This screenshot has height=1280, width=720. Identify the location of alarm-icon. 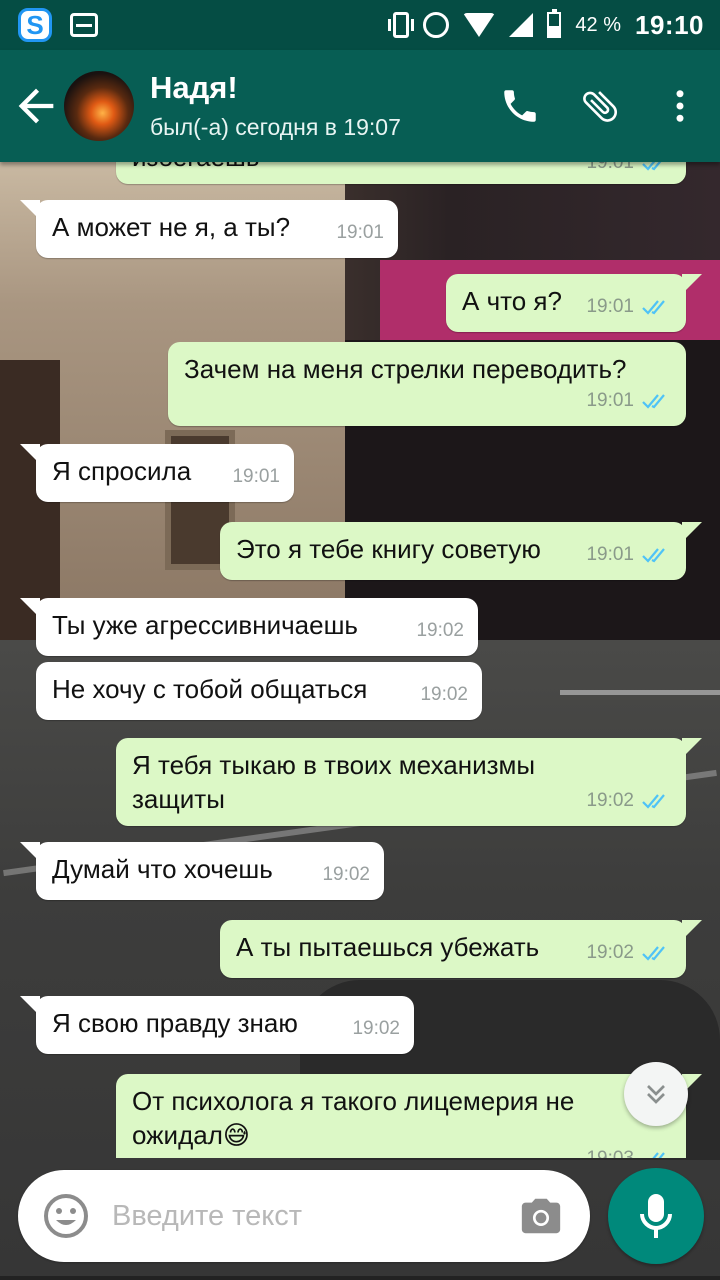
(436, 25).